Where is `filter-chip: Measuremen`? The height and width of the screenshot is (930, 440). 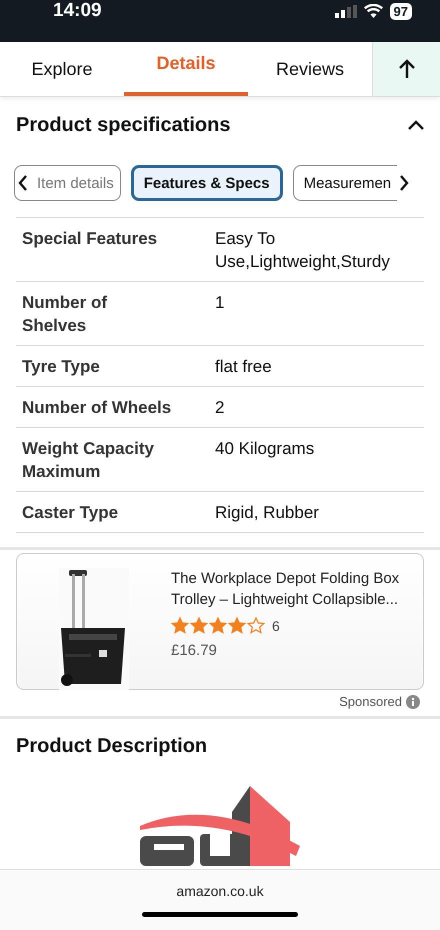 filter-chip: Measuremen is located at coordinates (345, 183).